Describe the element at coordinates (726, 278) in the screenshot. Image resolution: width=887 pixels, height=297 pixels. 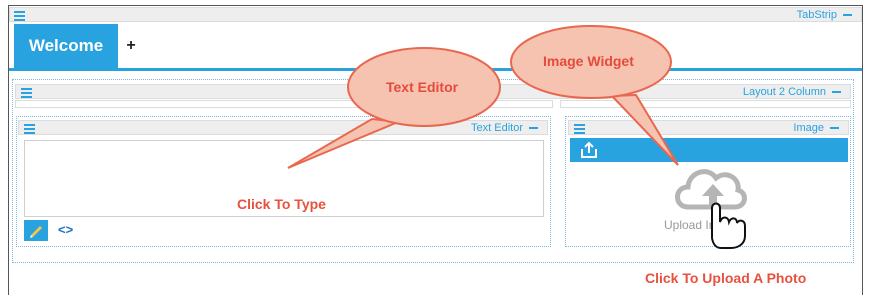
I see `click-to-upload-hint: Click To Upload A Photo` at that location.